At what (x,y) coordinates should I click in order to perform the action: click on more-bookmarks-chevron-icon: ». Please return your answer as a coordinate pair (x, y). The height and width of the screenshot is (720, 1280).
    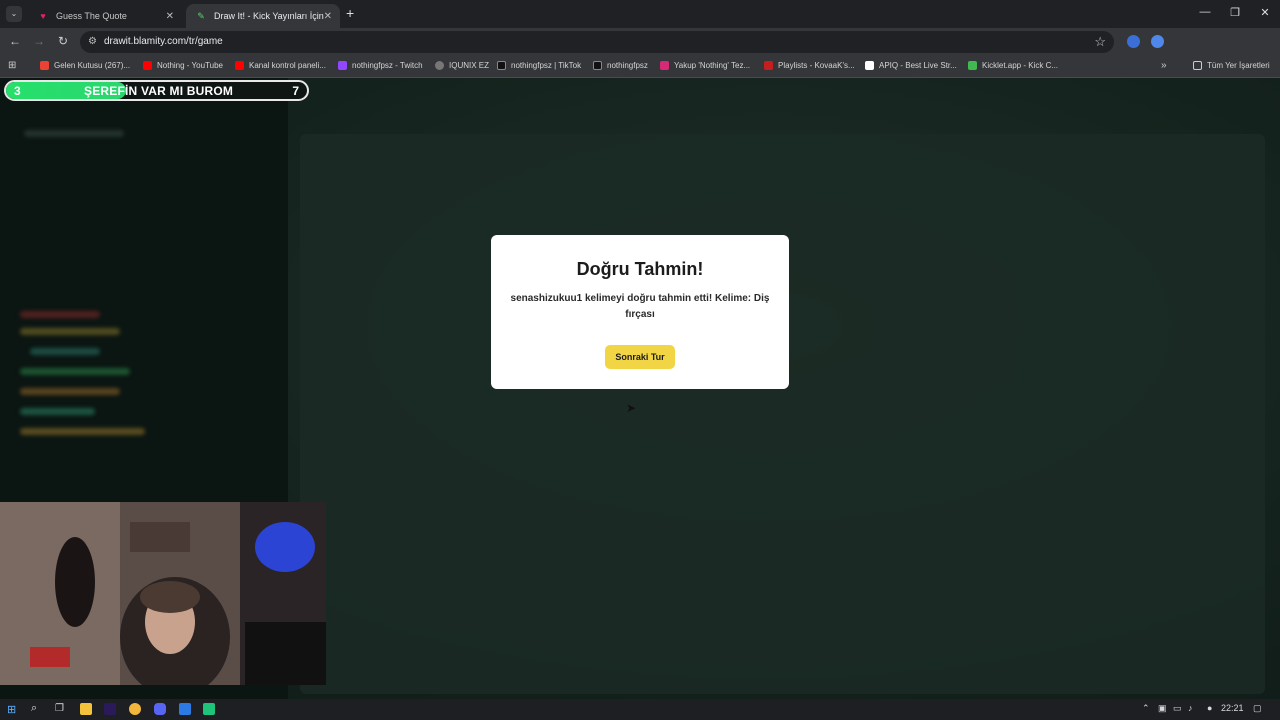
    Looking at the image, I should click on (1164, 65).